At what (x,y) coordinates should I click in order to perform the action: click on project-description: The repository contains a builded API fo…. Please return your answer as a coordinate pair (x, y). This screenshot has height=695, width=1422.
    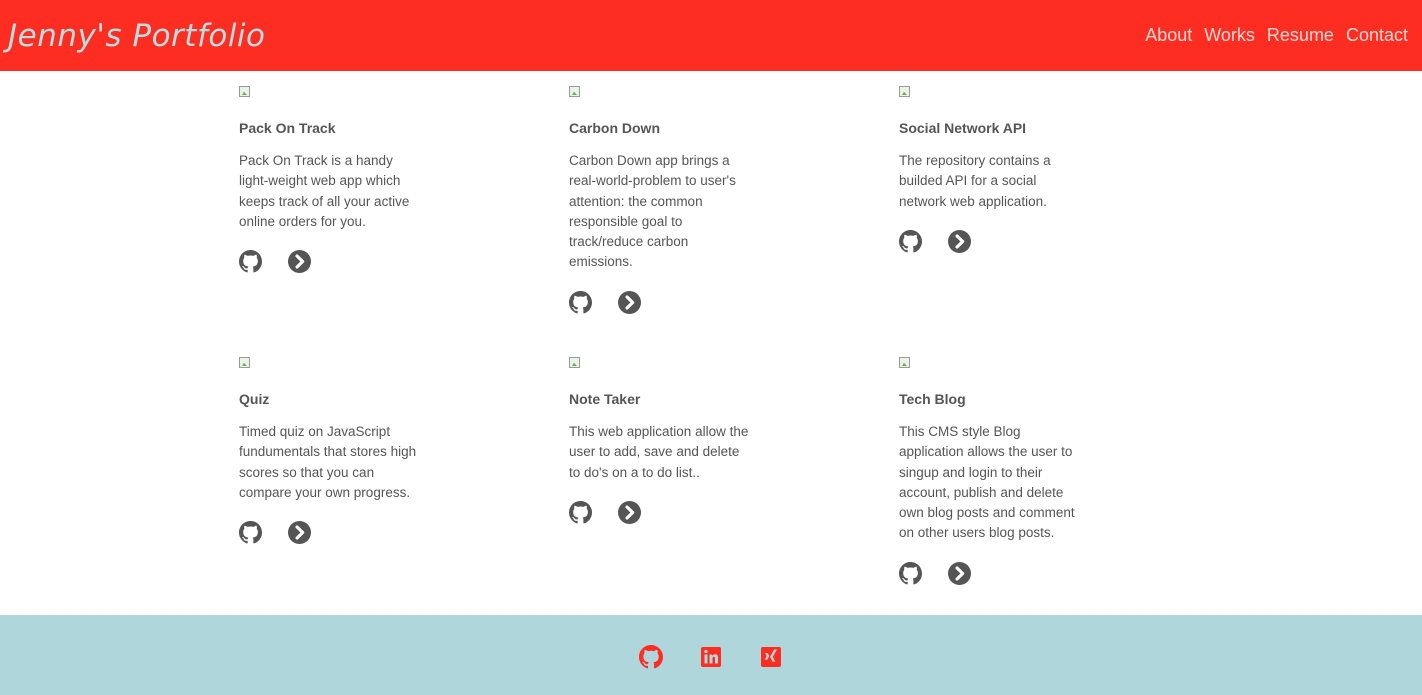
    Looking at the image, I should click on (975, 181).